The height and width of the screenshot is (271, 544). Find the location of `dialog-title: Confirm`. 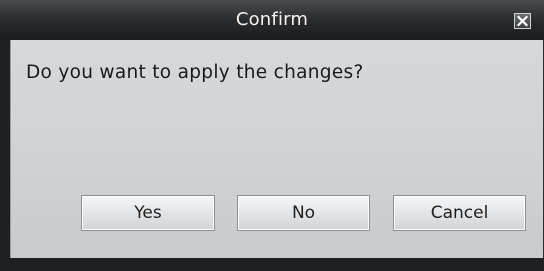

dialog-title: Confirm is located at coordinates (272, 19).